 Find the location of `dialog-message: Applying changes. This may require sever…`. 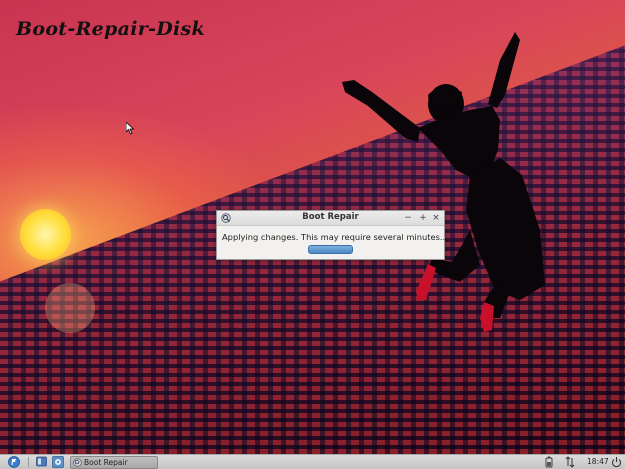

dialog-message: Applying changes. This may require sever… is located at coordinates (335, 237).